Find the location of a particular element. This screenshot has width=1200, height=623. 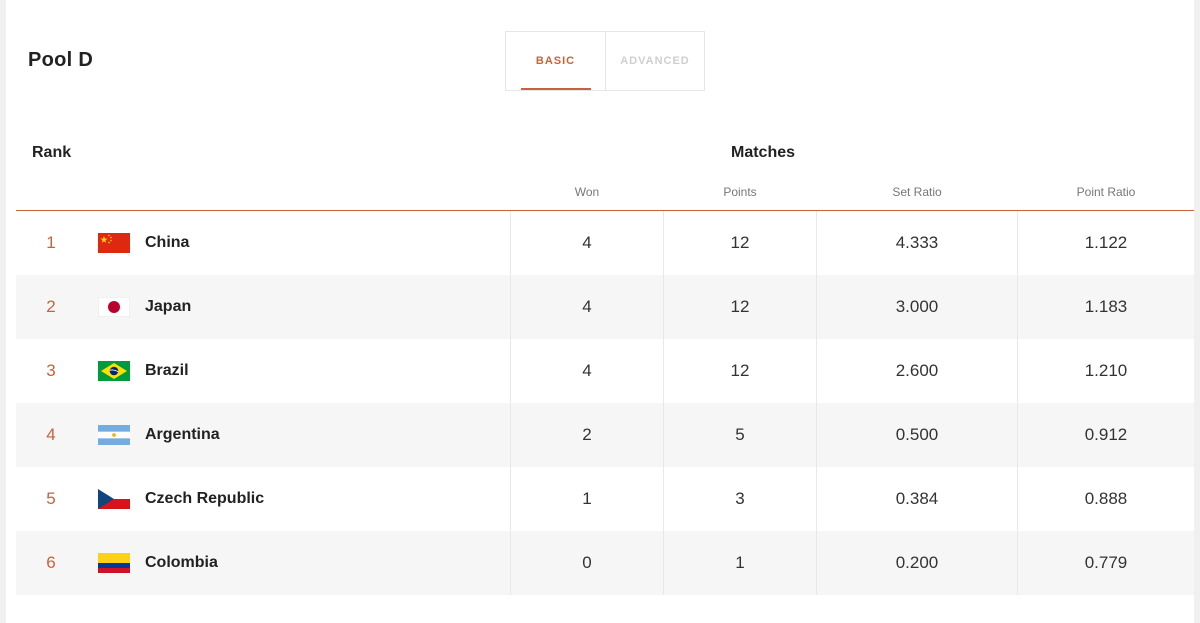

column-header-points: Points is located at coordinates (740, 192).